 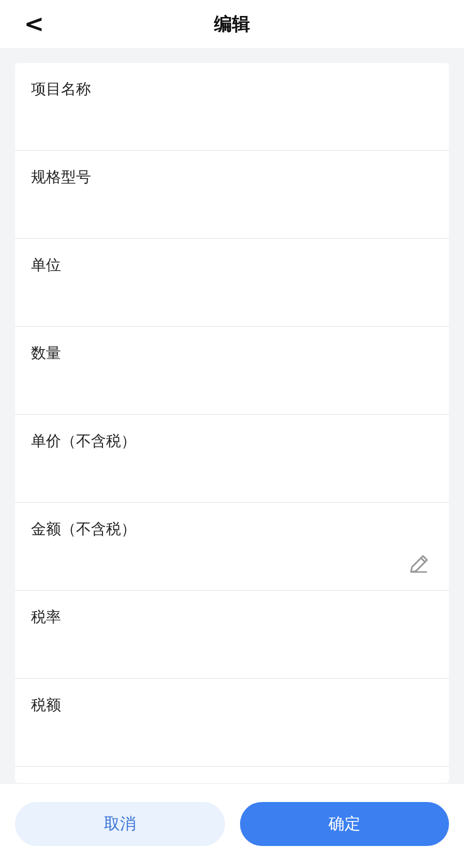 I want to click on field-label: 项目名称, so click(x=61, y=89).